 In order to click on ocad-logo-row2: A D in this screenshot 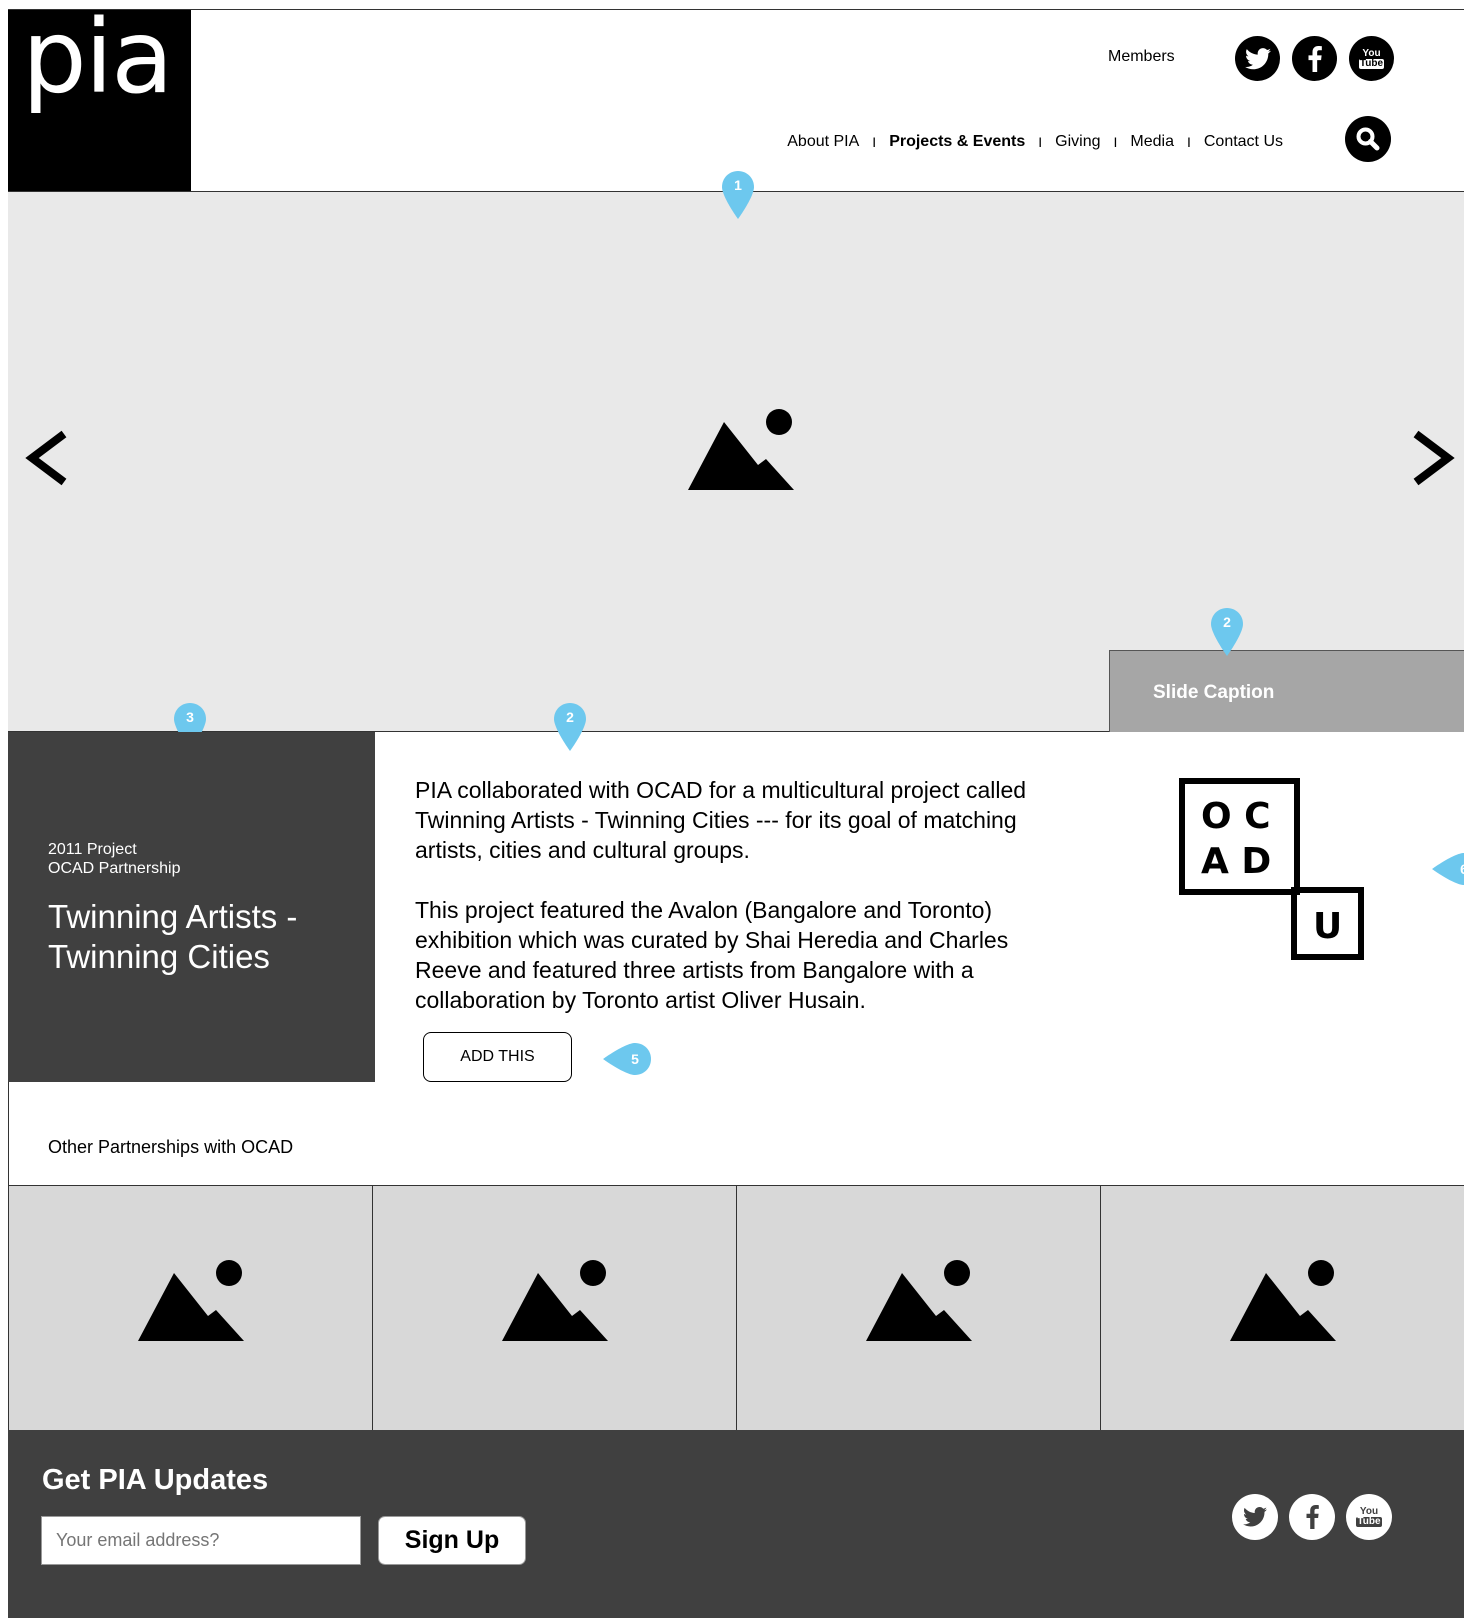, I will do `click(1236, 861)`.